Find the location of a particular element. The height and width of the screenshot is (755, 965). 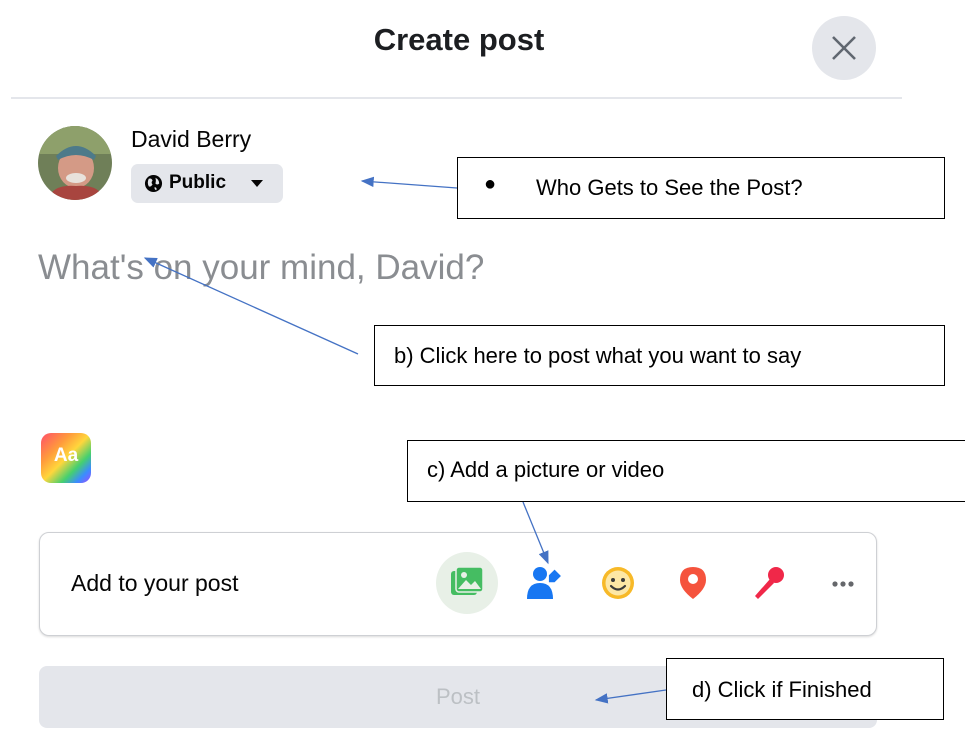

callout-audience-text: Who Gets to See the Post? is located at coordinates (669, 187).